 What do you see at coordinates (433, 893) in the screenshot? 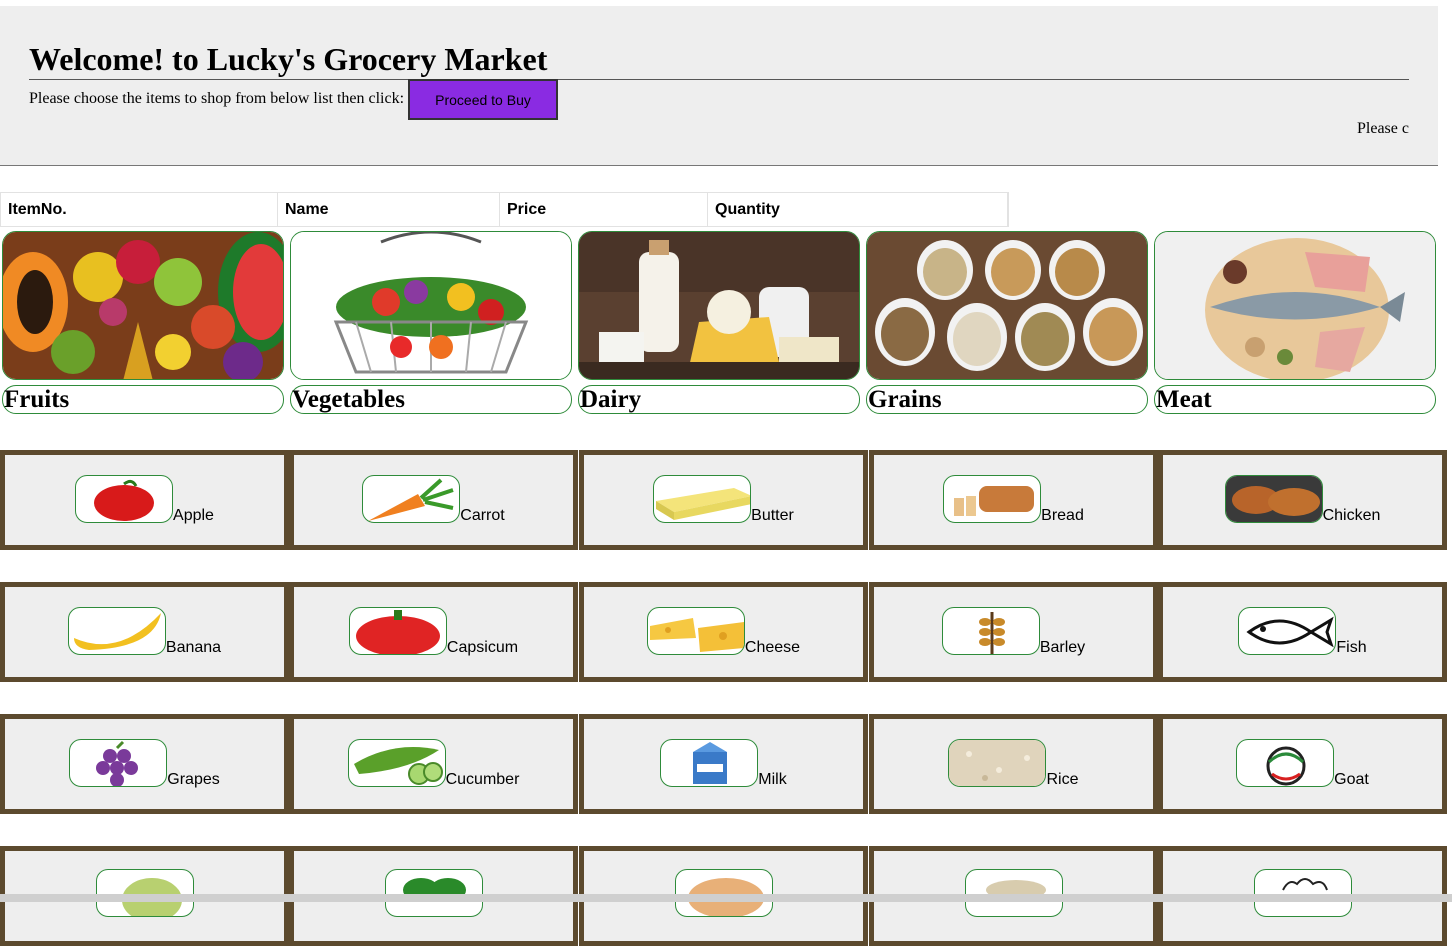
I see `spinach-icon` at bounding box center [433, 893].